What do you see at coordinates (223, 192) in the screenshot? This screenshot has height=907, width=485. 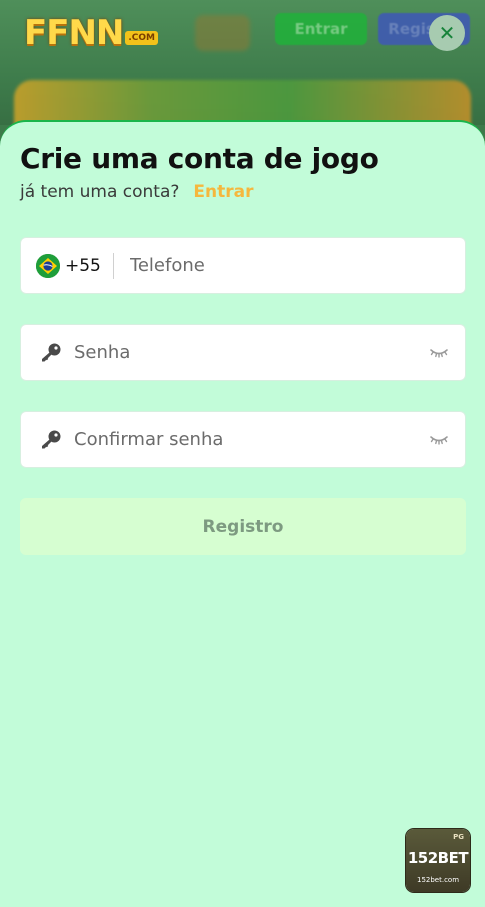 I see `login-link: Entrar` at bounding box center [223, 192].